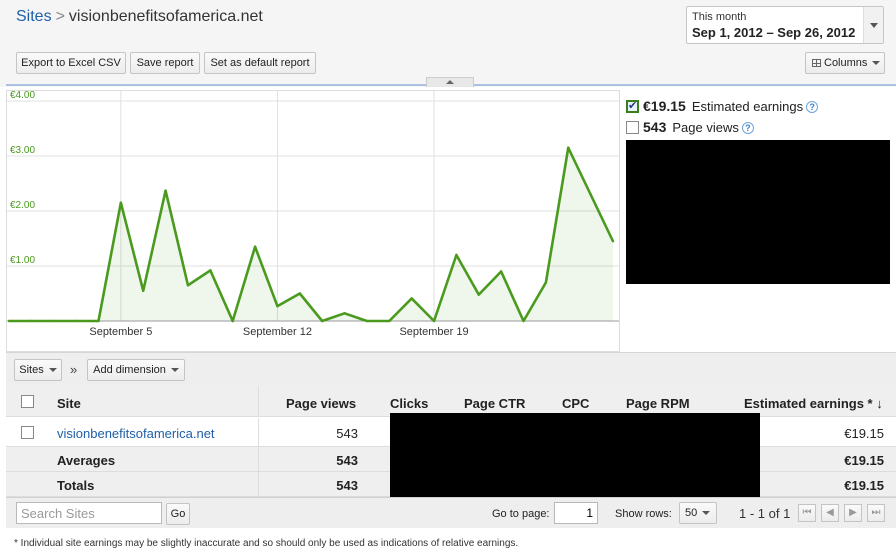  Describe the element at coordinates (845, 63) in the screenshot. I see `columns-button: Columns` at that location.